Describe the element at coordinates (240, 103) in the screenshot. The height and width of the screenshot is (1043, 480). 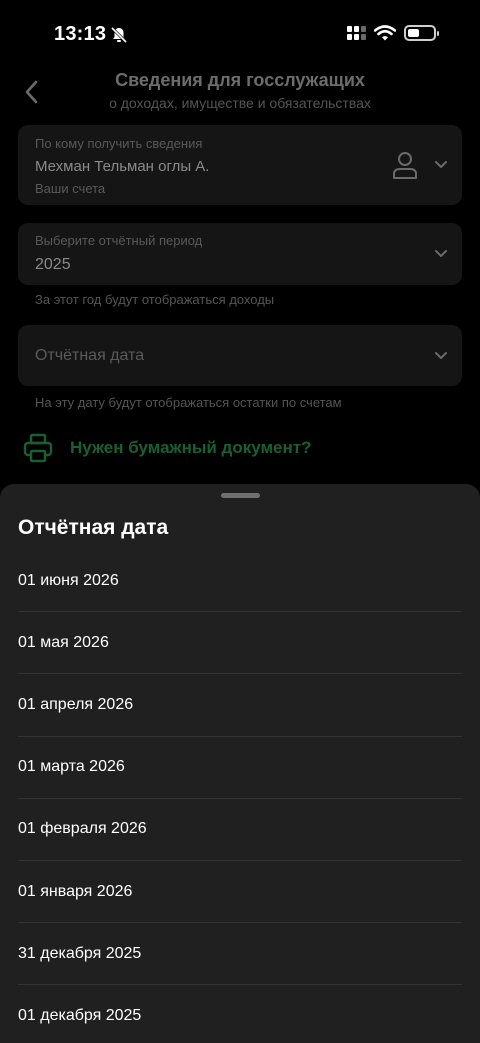
I see `page-subtitle: о доходах, имуществе и обязательствах` at that location.